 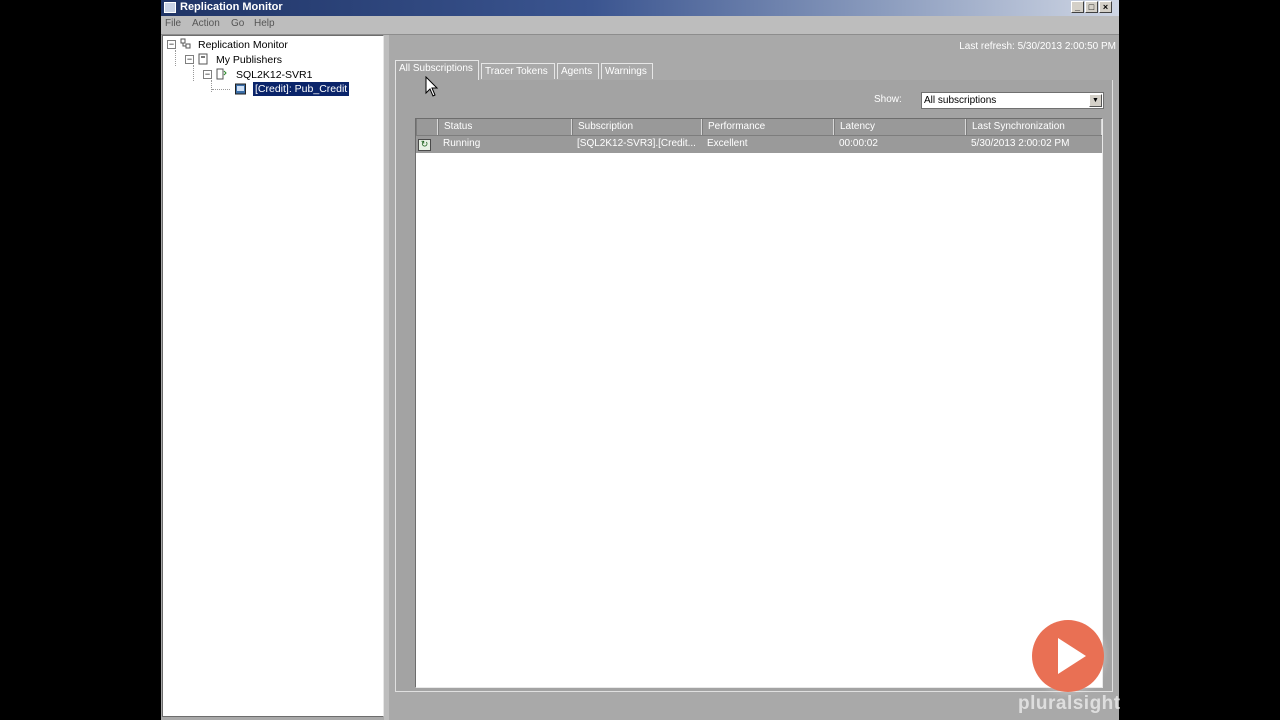 I want to click on replication-monitor-app-icon, so click(x=170, y=7).